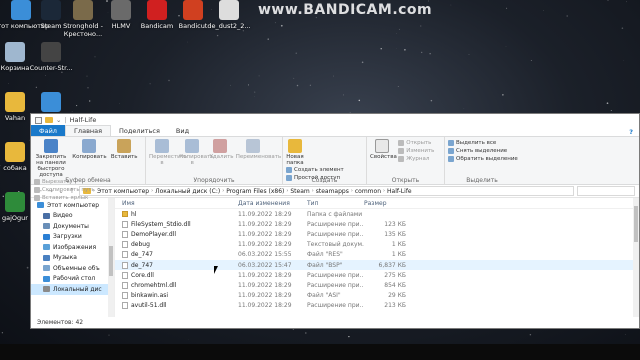 The width and height of the screenshot is (640, 360). I want to click on invert-selection-button: Обратить выделение, so click(483, 159).